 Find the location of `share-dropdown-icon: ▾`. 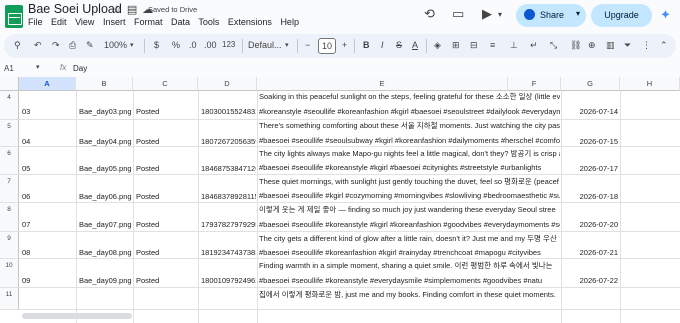

share-dropdown-icon: ▾ is located at coordinates (578, 13).